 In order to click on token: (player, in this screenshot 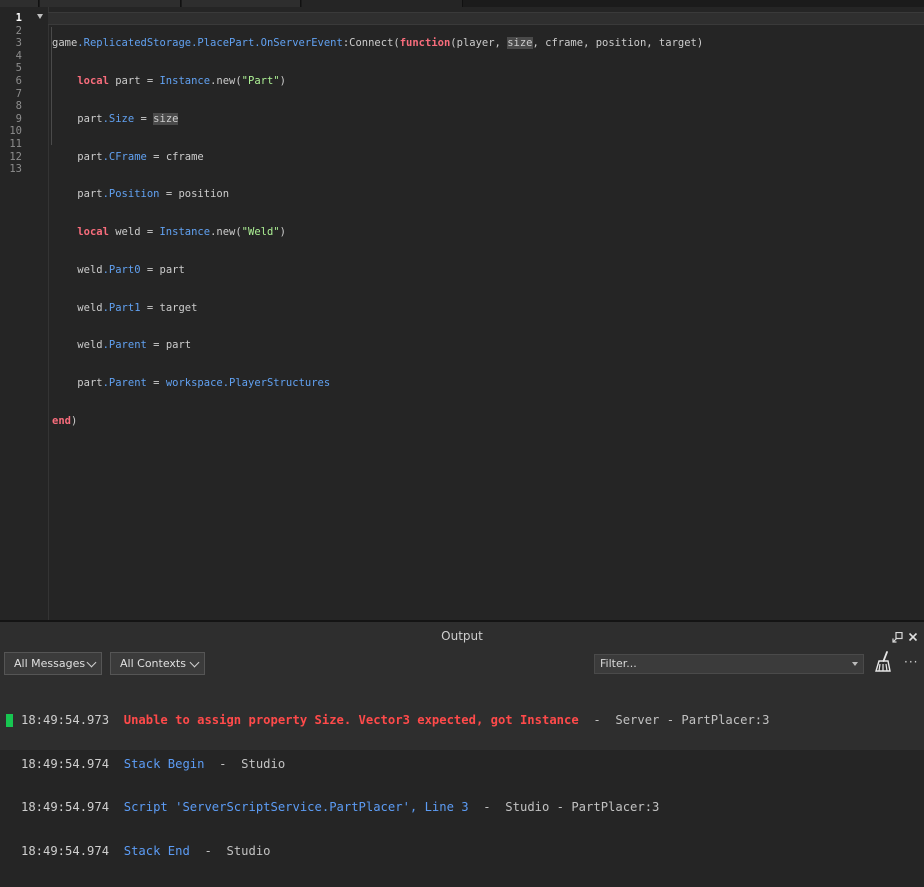, I will do `click(479, 43)`.